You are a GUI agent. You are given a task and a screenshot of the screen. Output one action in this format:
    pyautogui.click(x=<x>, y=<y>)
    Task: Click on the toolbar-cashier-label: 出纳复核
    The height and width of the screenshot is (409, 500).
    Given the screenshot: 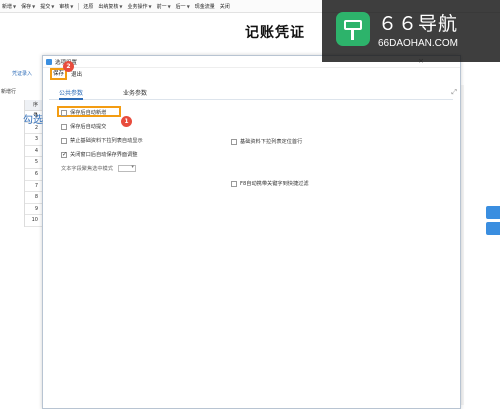 What is the action you would take?
    pyautogui.click(x=108, y=6)
    